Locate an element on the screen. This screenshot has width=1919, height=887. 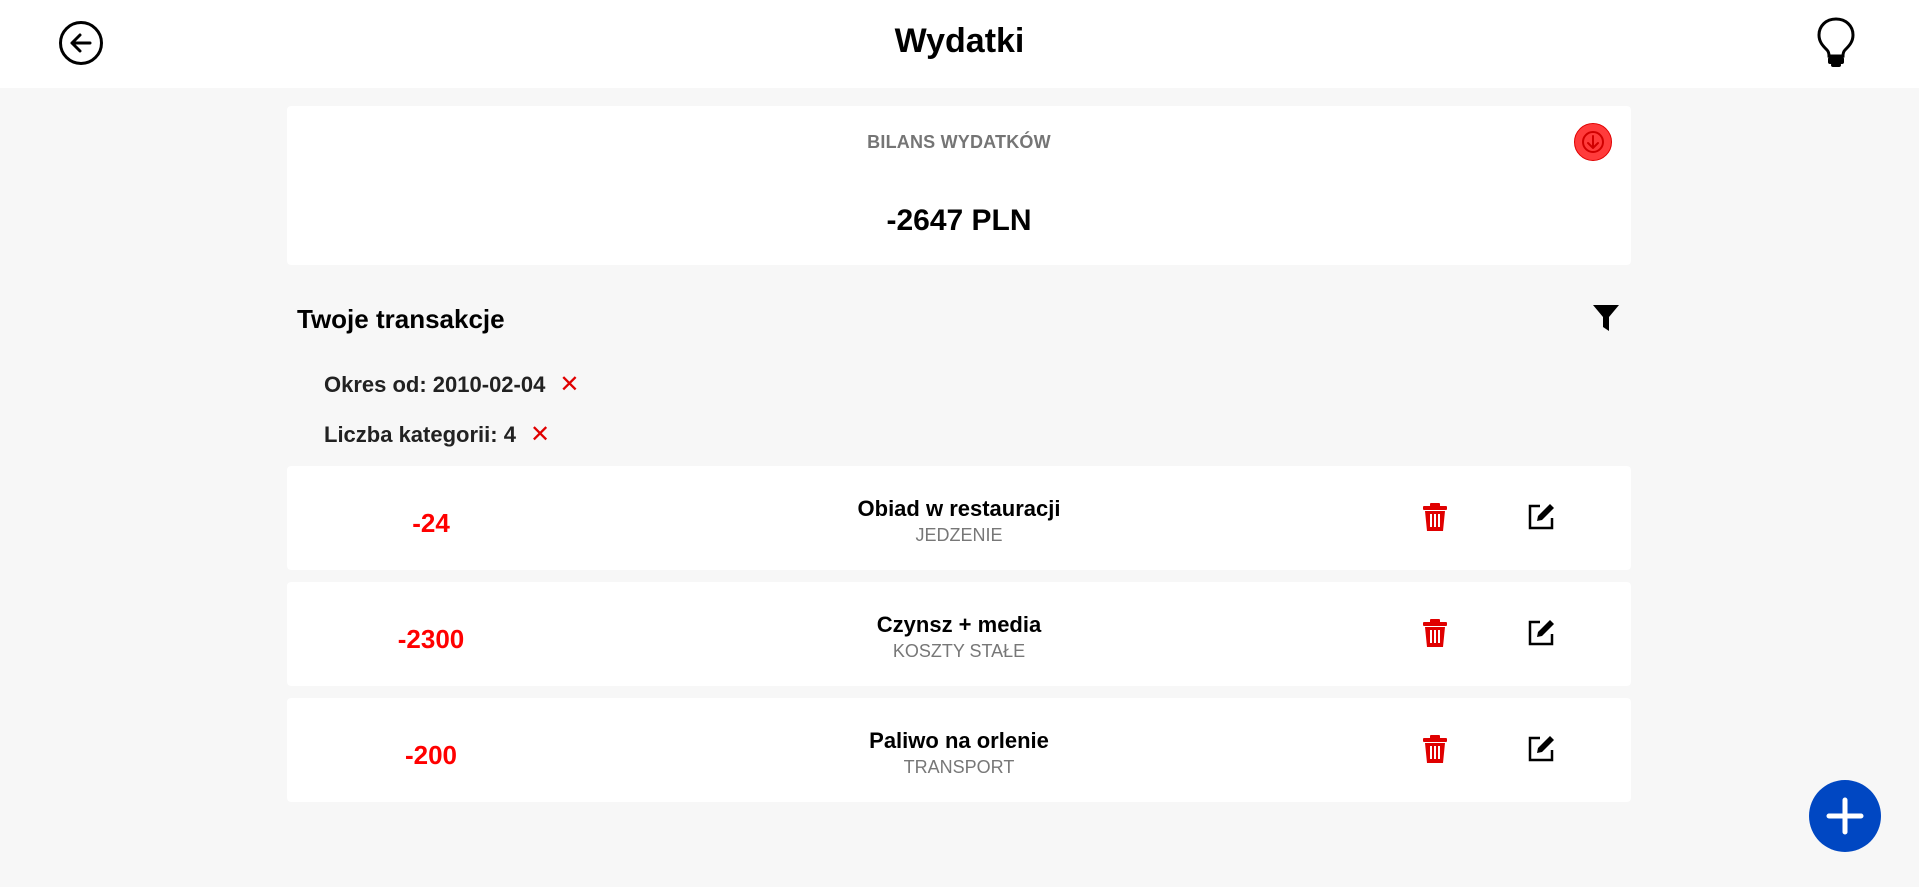
balance-card: BILANS WYDATKÓW -2647 PLN is located at coordinates (959, 185).